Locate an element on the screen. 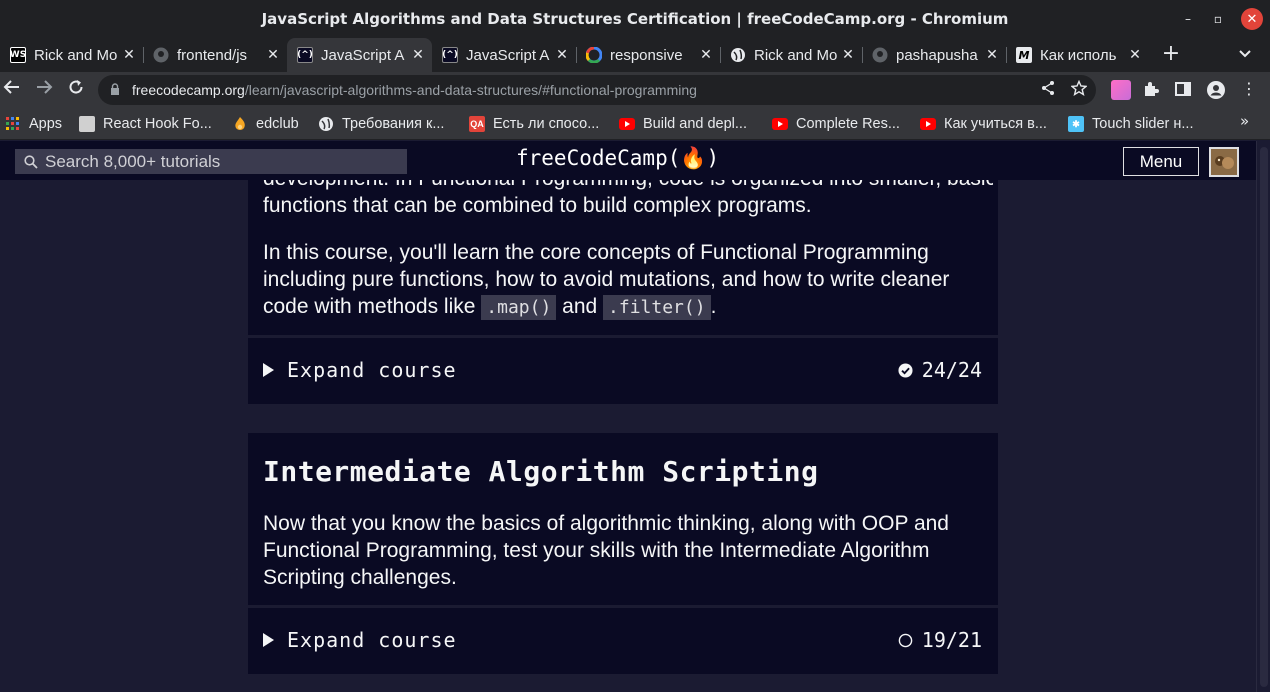 This screenshot has height=692, width=1270. tab-rick-and-morty-1: WS Rick and Mo ✕ is located at coordinates (72, 55).